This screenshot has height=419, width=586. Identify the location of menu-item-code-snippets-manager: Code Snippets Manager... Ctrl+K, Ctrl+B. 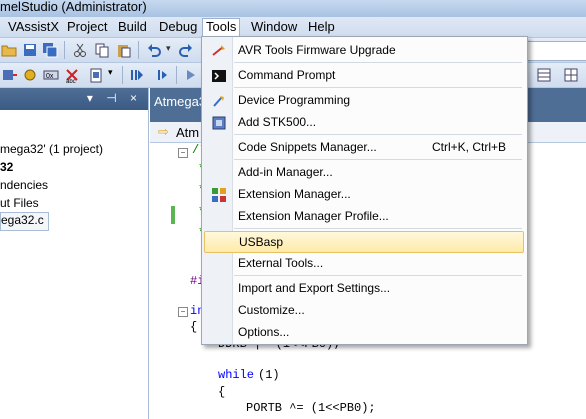
(364, 147).